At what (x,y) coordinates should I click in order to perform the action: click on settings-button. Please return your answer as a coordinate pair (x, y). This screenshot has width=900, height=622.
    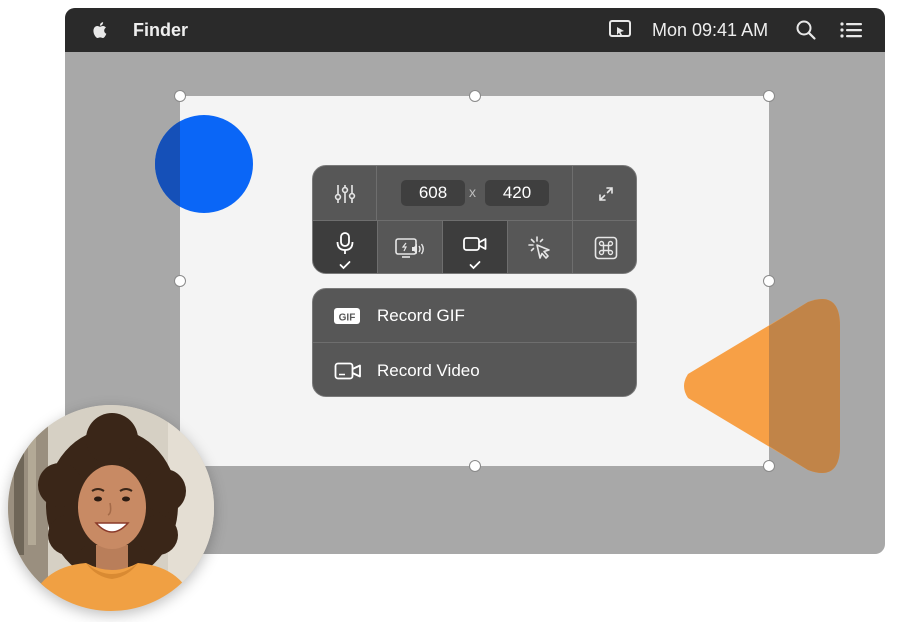
    Looking at the image, I should click on (345, 193).